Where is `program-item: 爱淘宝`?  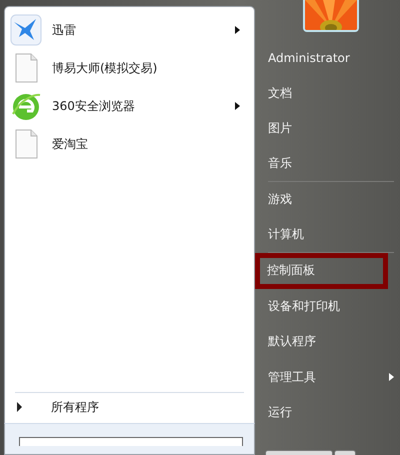 program-item: 爱淘宝 is located at coordinates (129, 144).